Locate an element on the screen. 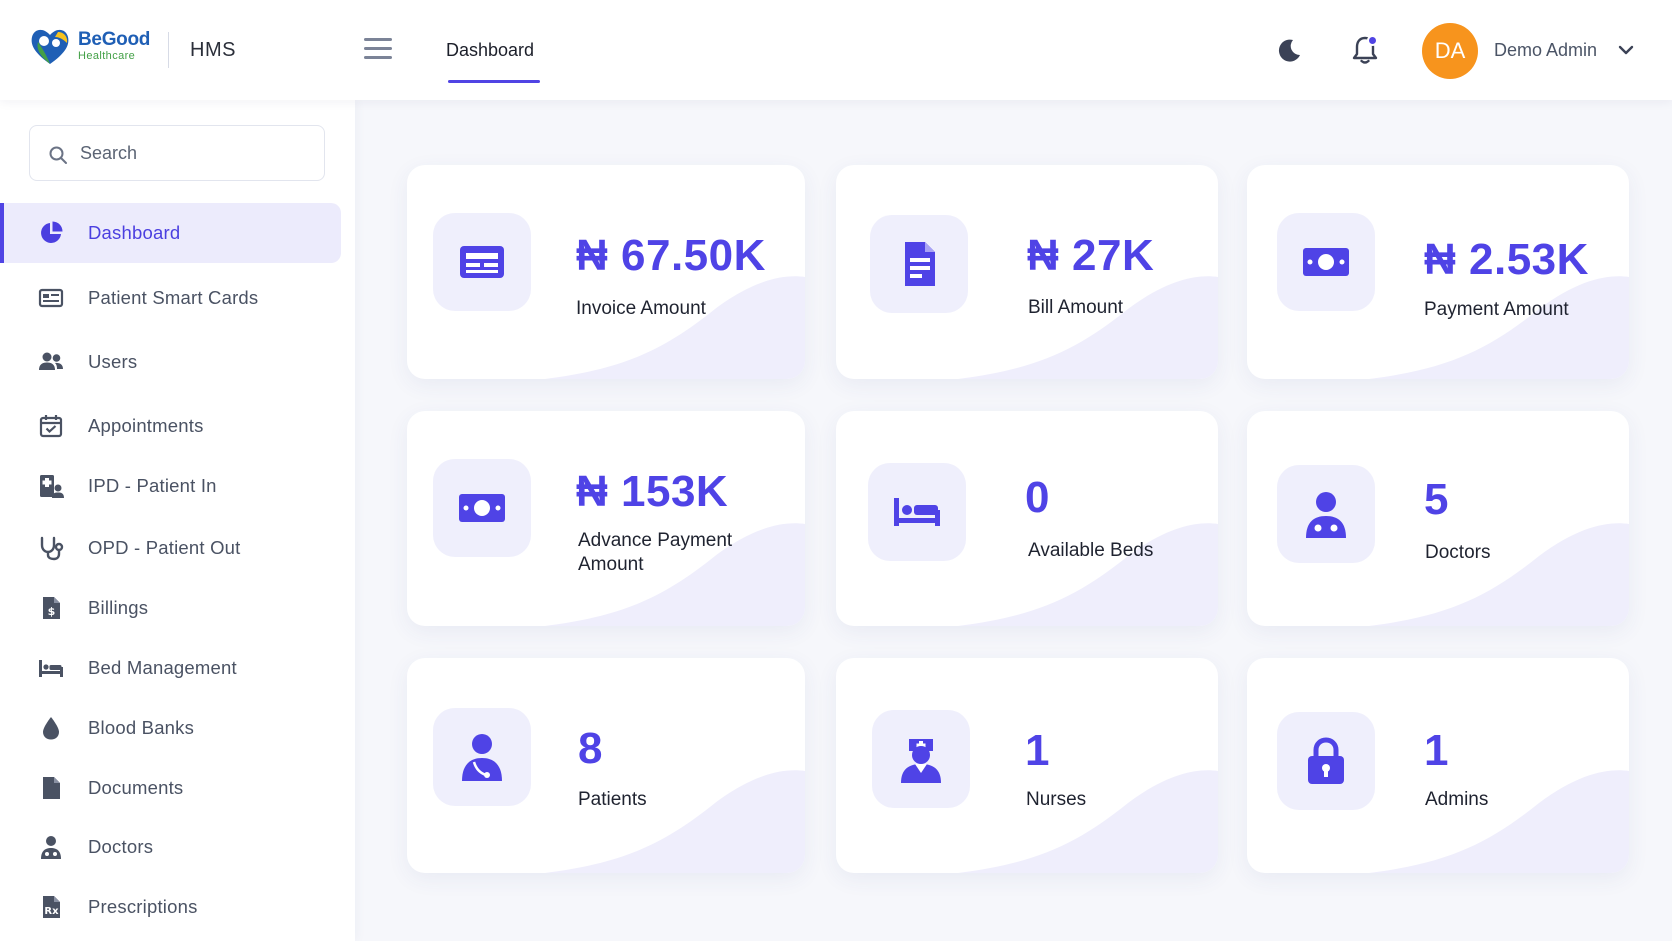  sidebar-item-label: Documents is located at coordinates (136, 787).